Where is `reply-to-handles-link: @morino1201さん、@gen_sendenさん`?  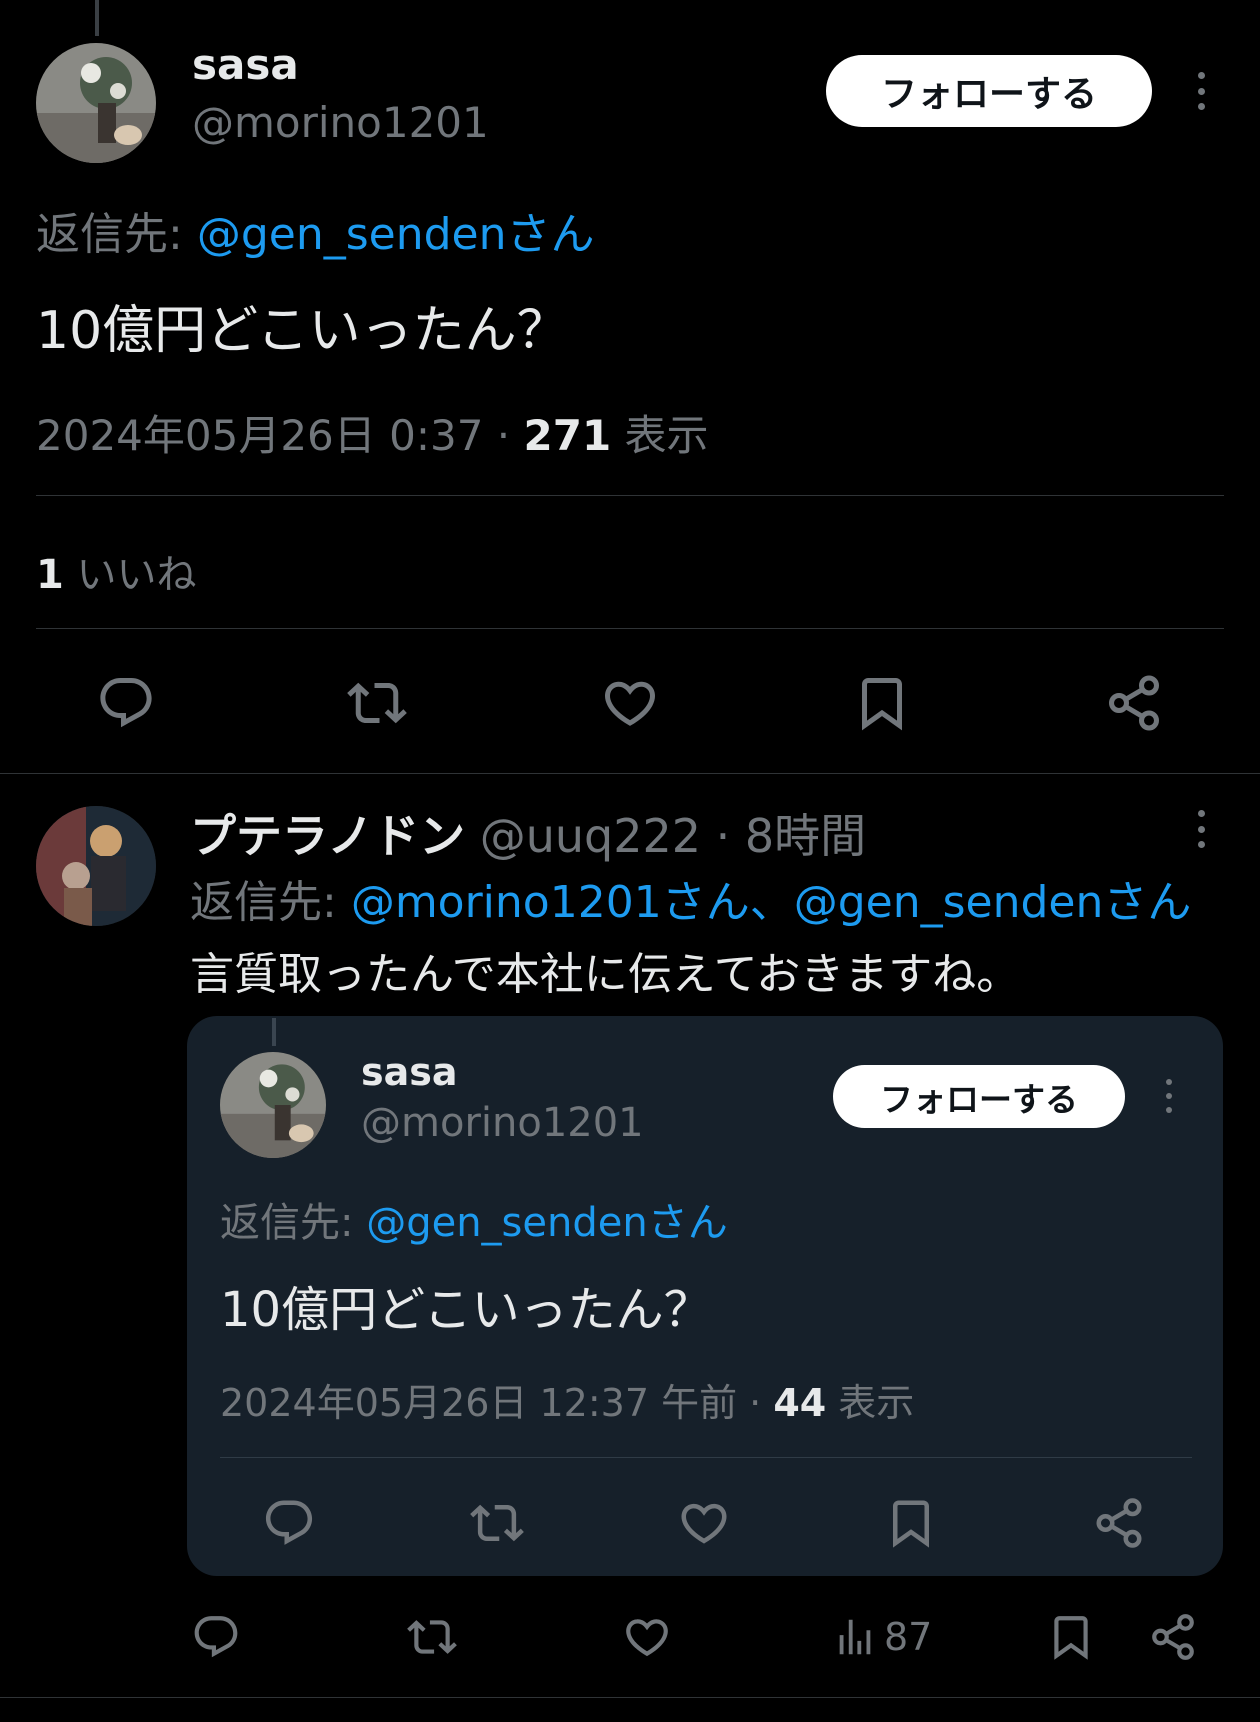
reply-to-handles-link: @morino1201さん、@gen_sendenさん is located at coordinates (771, 902).